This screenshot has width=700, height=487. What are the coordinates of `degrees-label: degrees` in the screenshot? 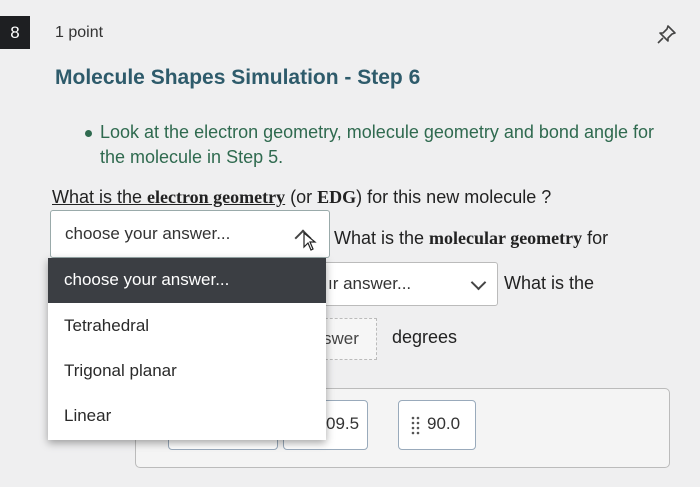 It's located at (425, 337).